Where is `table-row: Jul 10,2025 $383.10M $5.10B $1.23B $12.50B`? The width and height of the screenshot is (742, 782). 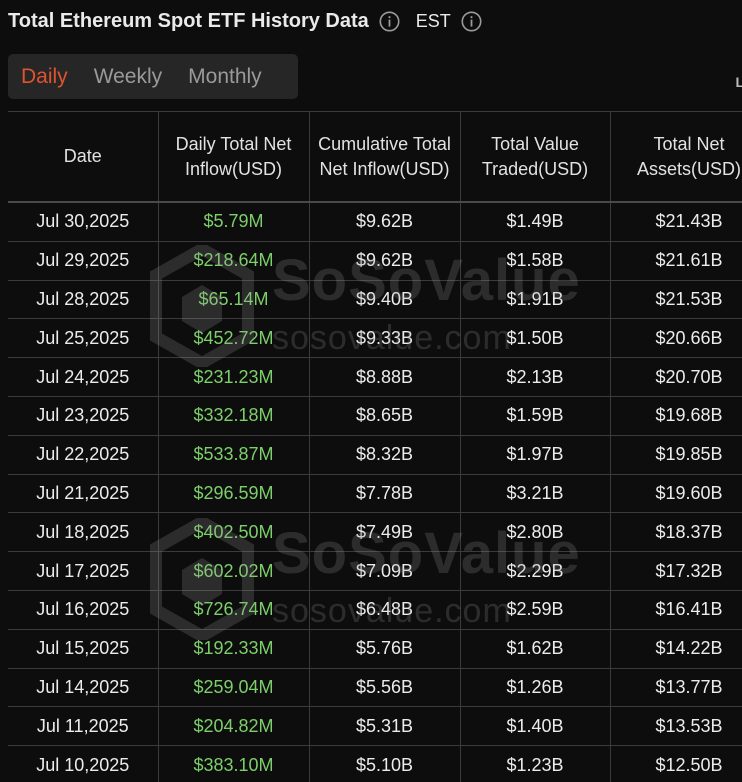 table-row: Jul 10,2025 $383.10M $5.10B $1.23B $12.50B is located at coordinates (375, 763).